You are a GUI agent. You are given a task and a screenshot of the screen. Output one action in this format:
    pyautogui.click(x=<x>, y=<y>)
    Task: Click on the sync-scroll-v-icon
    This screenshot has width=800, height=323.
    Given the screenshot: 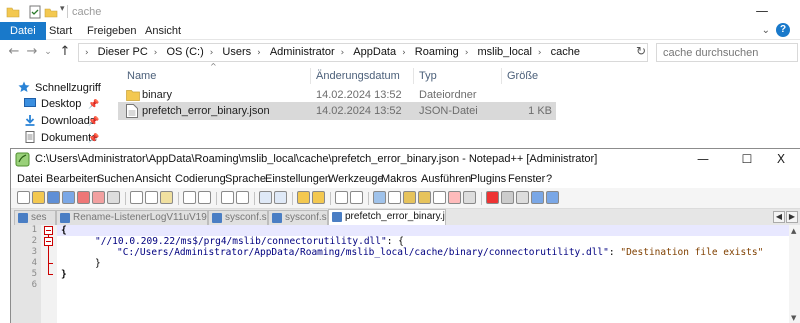 What is the action you would take?
    pyautogui.click(x=303, y=197)
    